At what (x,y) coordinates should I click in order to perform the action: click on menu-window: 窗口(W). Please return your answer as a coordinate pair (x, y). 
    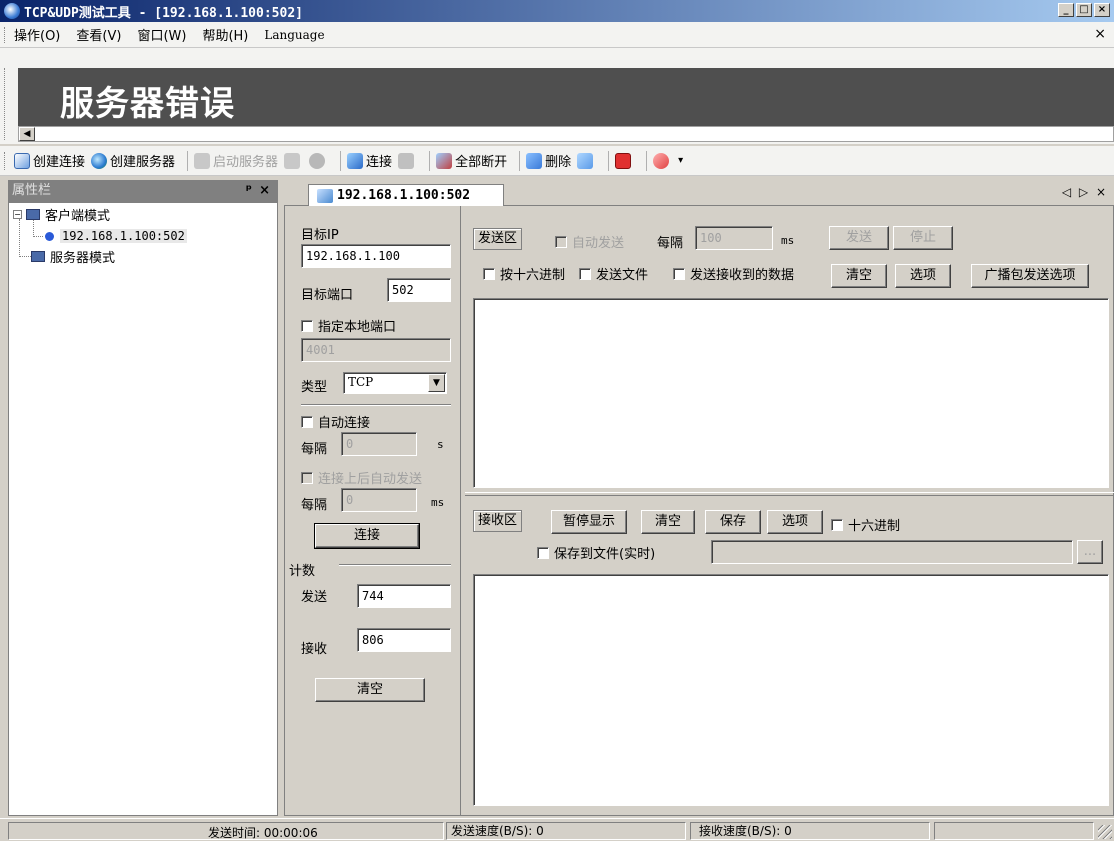
    Looking at the image, I should click on (161, 34).